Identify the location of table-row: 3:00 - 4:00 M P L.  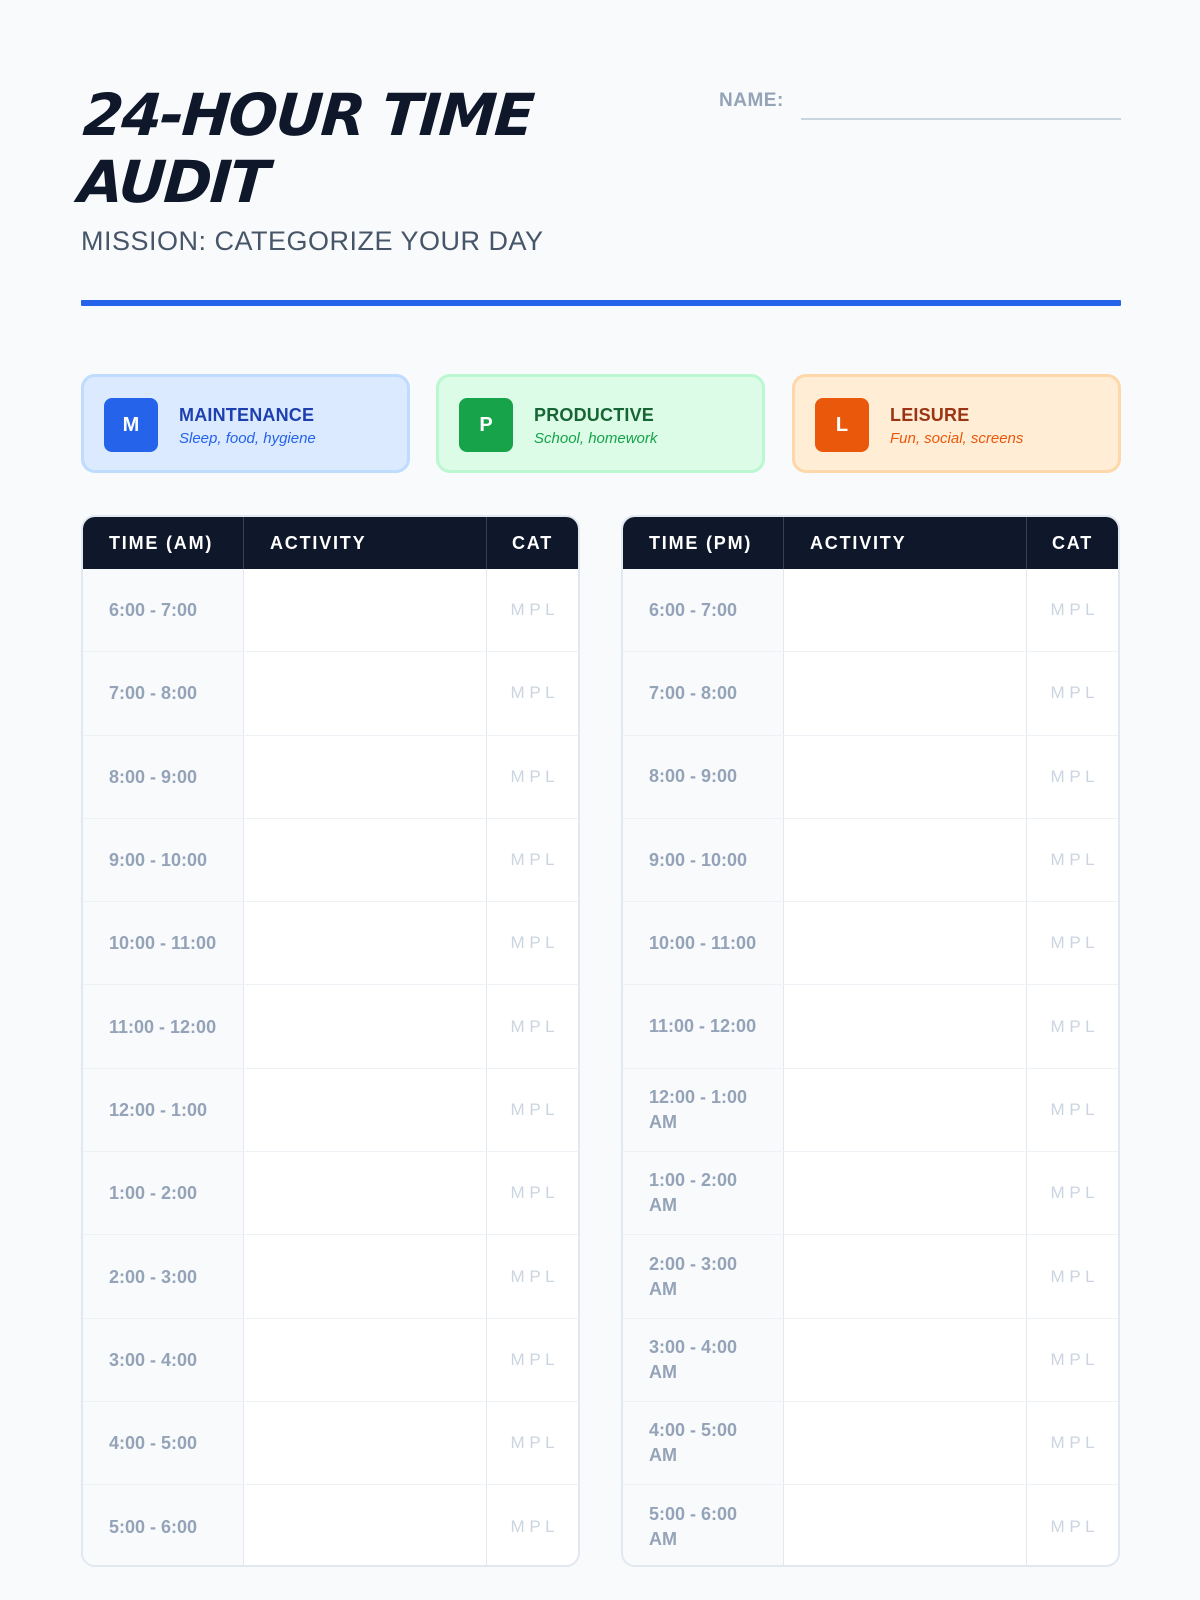
(330, 1360).